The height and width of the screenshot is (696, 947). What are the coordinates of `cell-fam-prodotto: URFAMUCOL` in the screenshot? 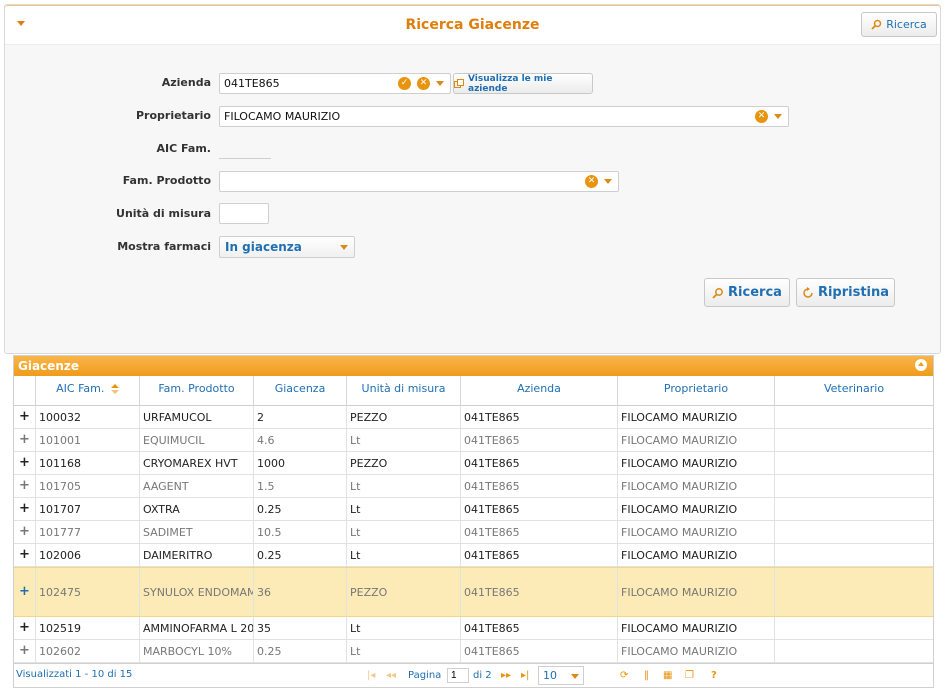 It's located at (197, 417).